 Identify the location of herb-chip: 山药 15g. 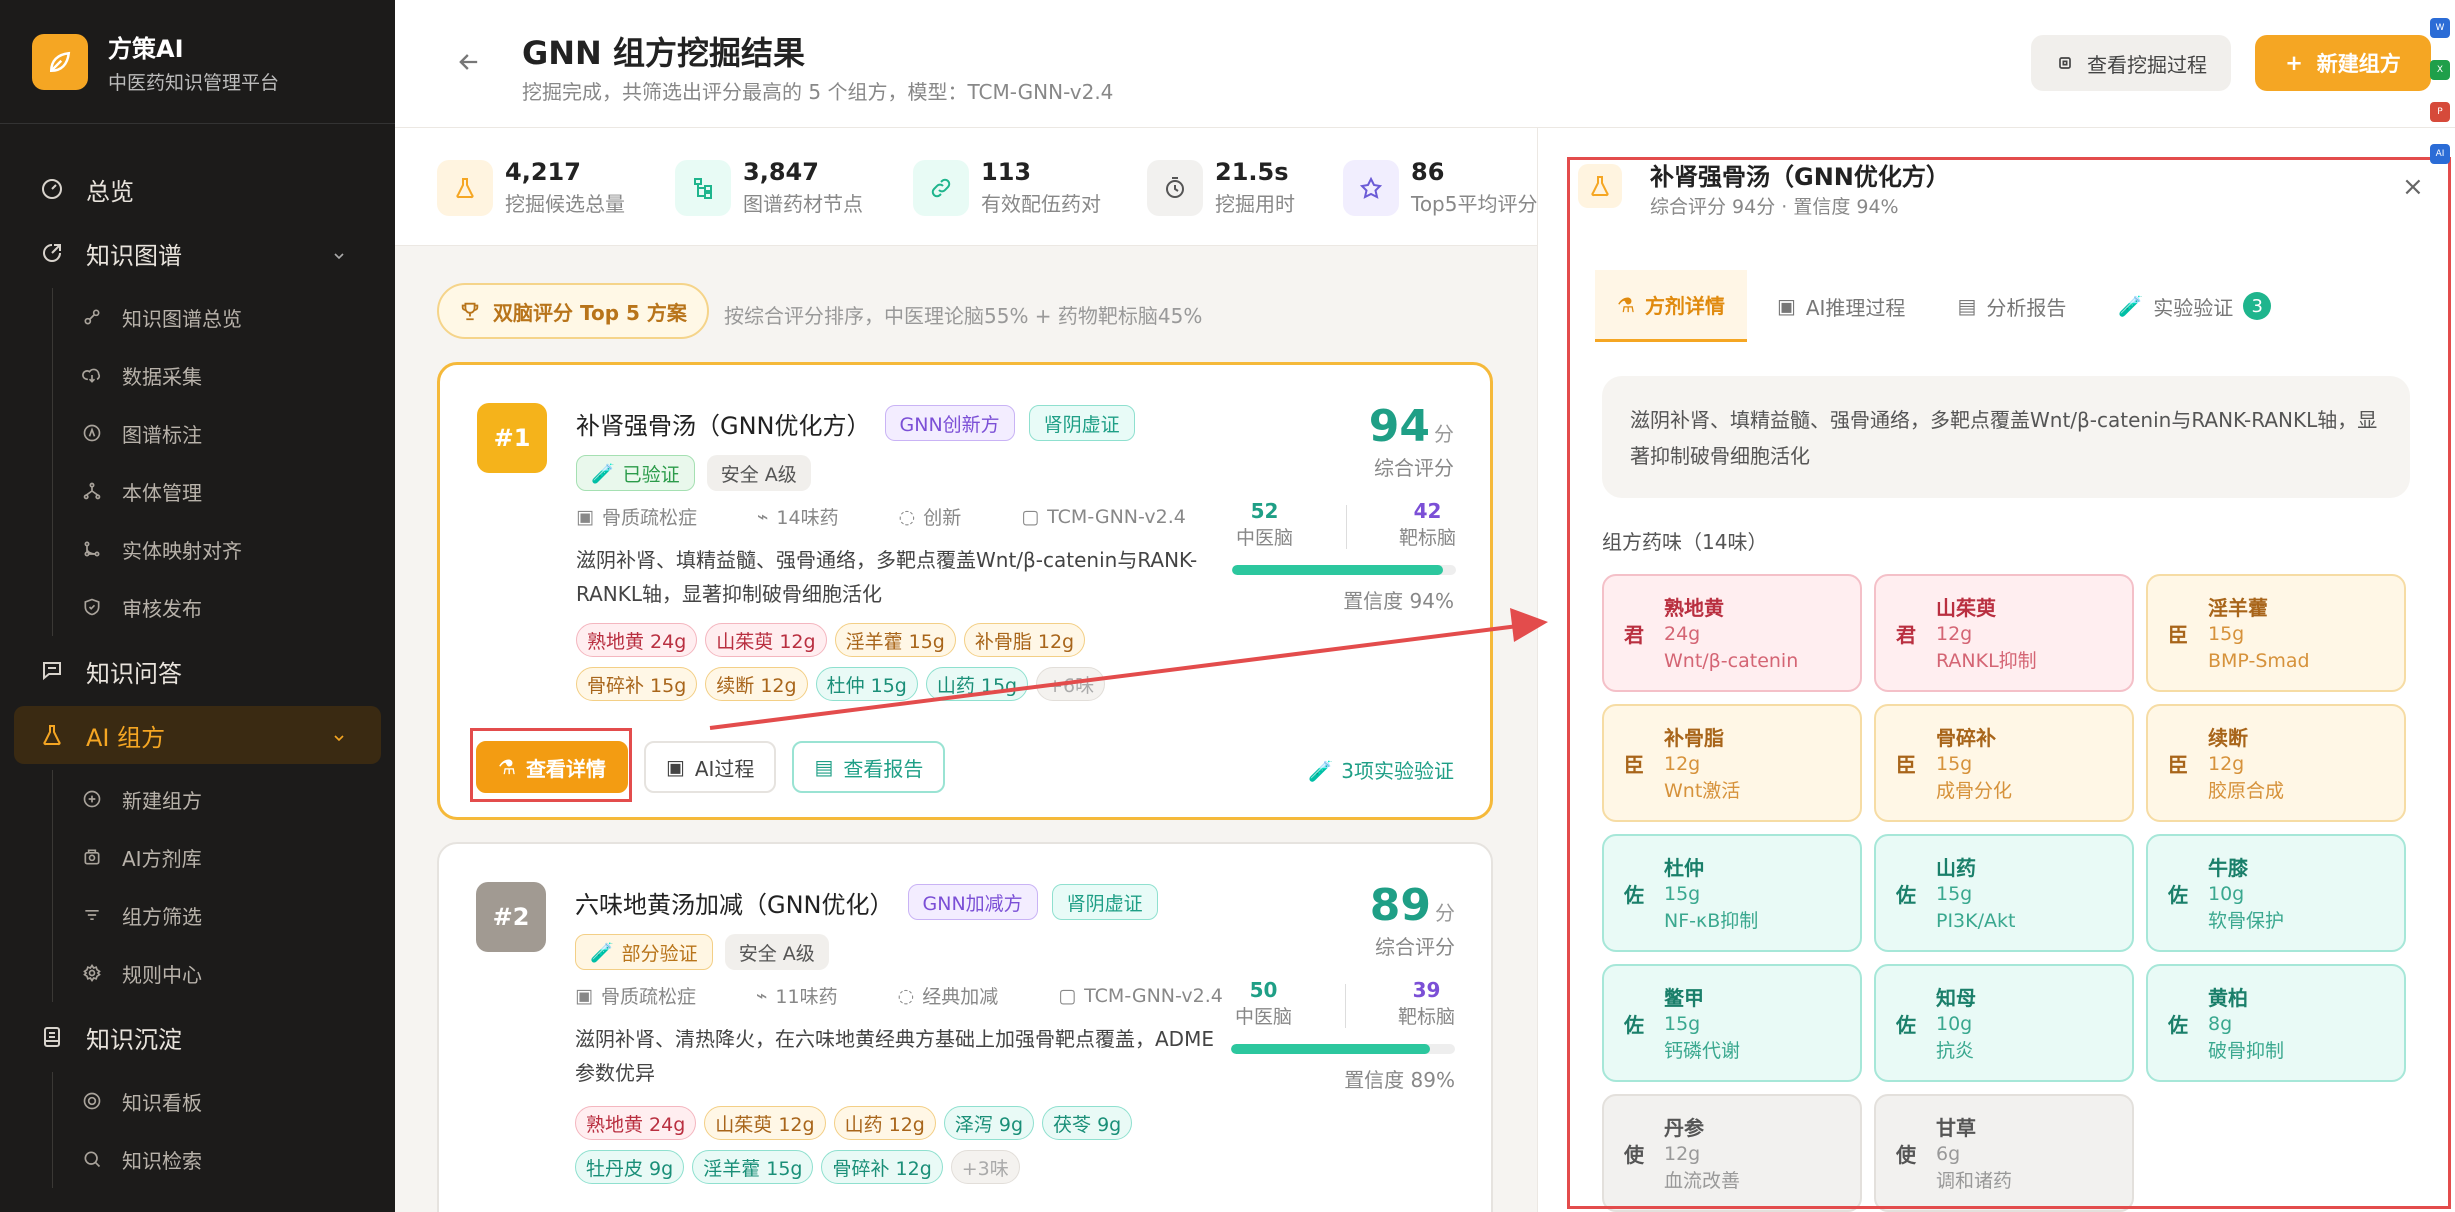
(977, 684).